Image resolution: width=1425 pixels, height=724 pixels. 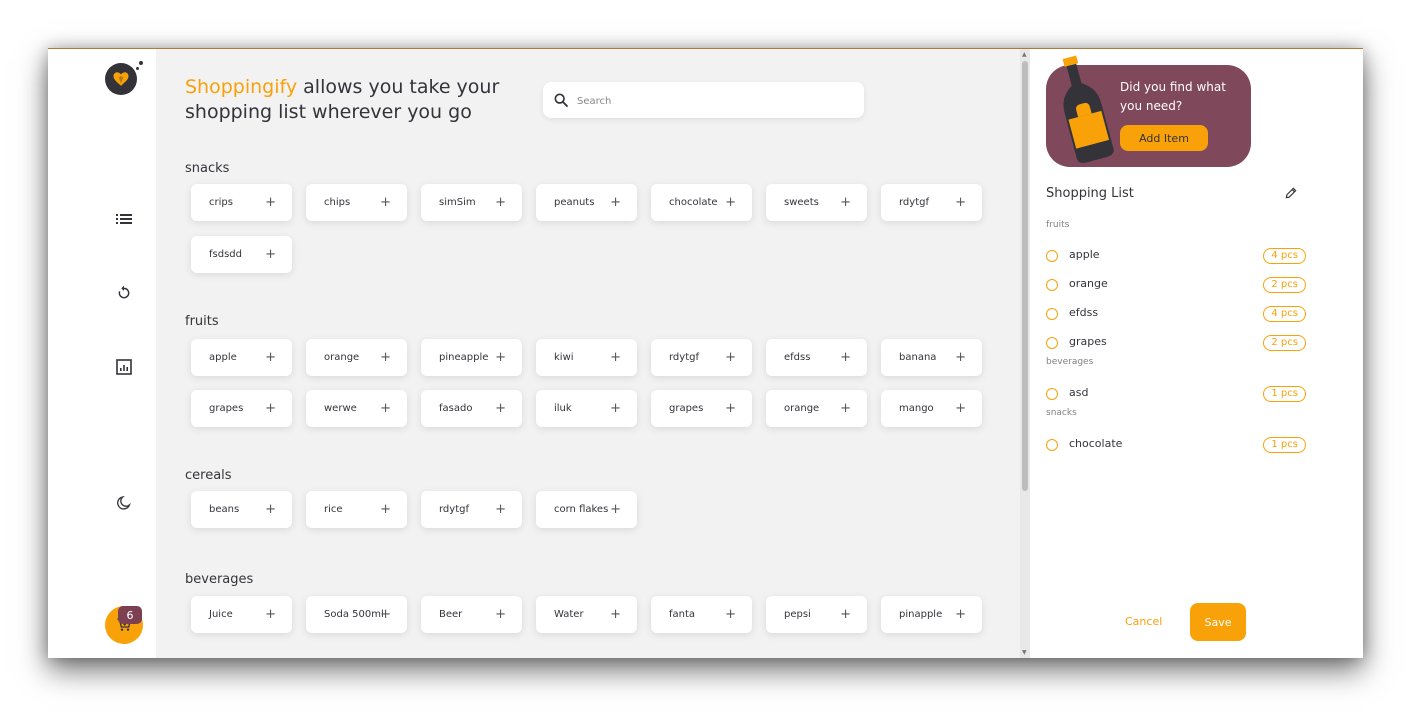 I want to click on item-card: peanuts +, so click(x=586, y=202).